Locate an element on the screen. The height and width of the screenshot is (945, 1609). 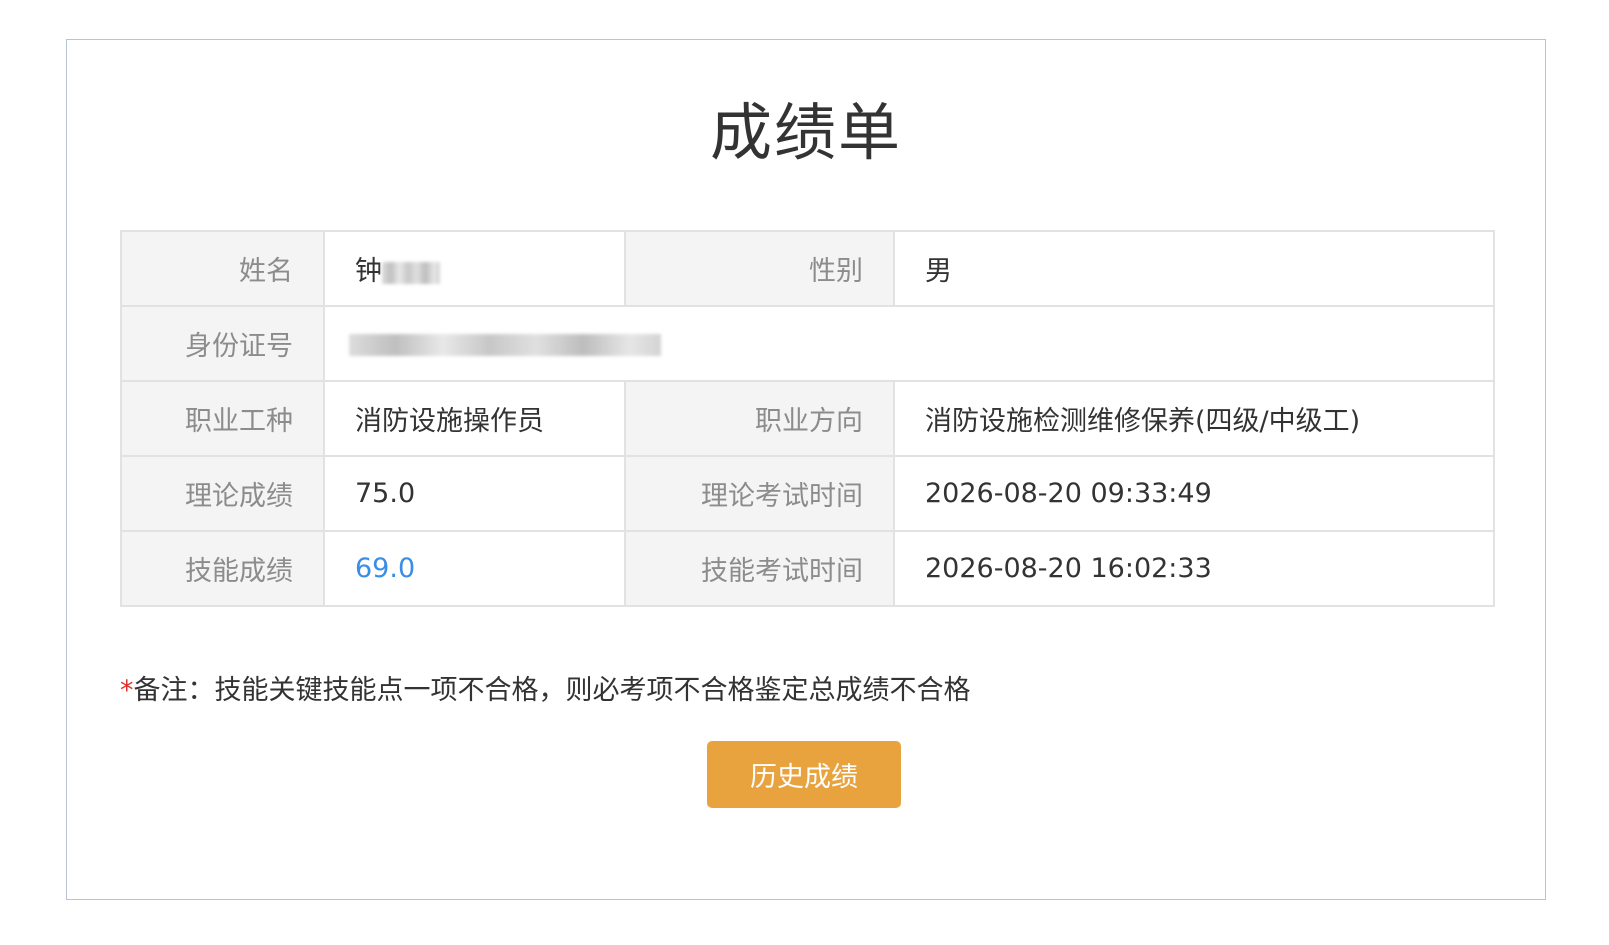
required-star: * is located at coordinates (127, 690).